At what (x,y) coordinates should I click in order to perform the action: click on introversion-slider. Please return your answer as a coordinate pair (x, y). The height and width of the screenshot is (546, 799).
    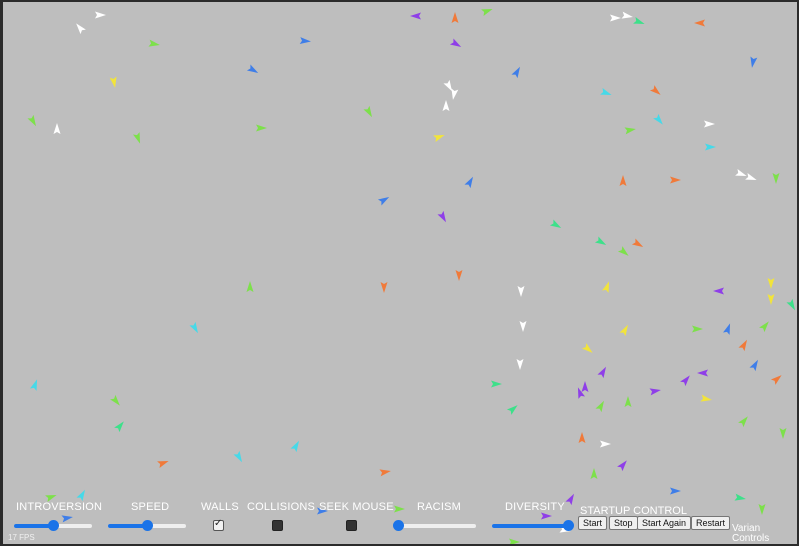
    Looking at the image, I should click on (53, 525).